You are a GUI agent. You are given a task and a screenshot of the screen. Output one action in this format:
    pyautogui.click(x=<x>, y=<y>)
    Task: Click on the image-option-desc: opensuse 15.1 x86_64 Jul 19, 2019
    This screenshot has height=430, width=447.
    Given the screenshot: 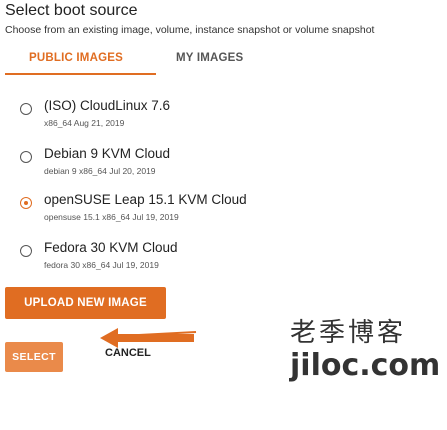 What is the action you would take?
    pyautogui.click(x=111, y=217)
    